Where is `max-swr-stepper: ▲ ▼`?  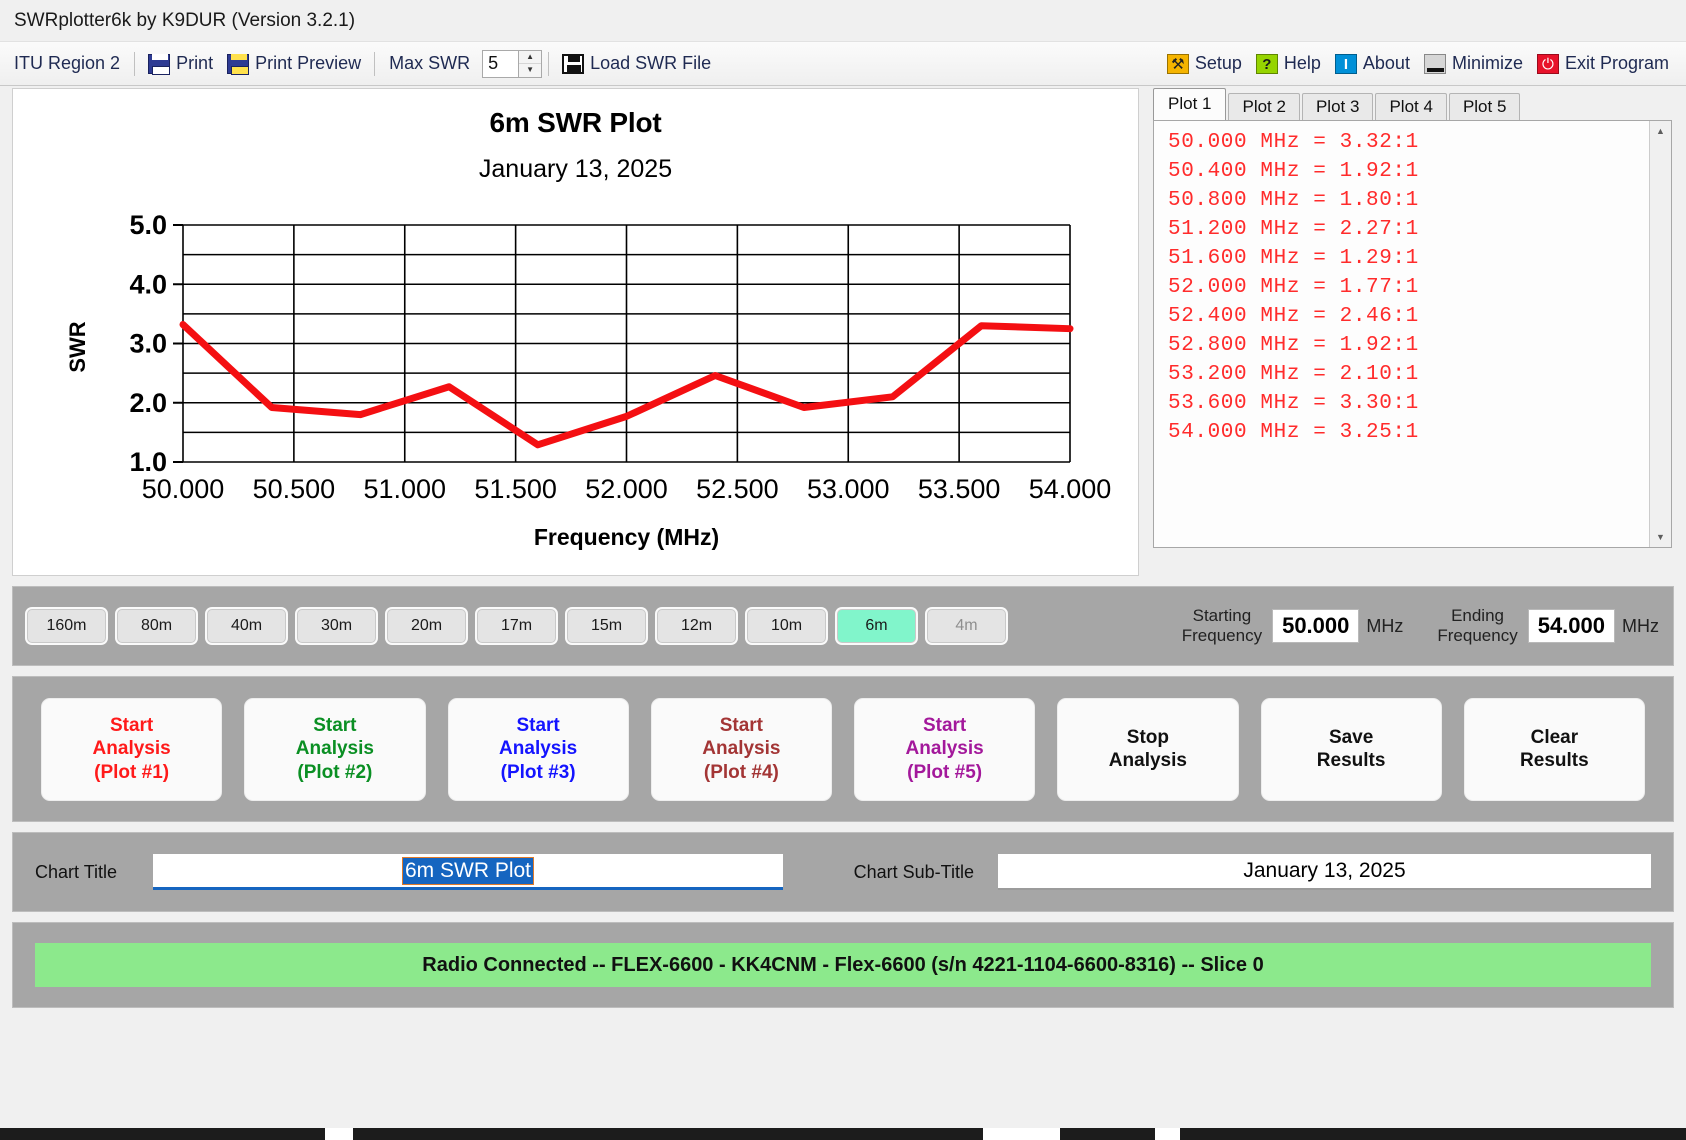
max-swr-stepper: ▲ ▼ is located at coordinates (512, 63).